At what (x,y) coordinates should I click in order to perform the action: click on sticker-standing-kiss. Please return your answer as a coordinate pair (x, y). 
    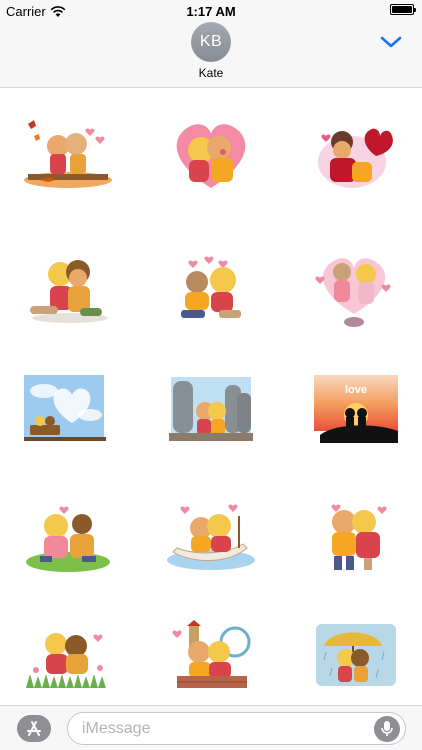
    Looking at the image, I should click on (354, 538).